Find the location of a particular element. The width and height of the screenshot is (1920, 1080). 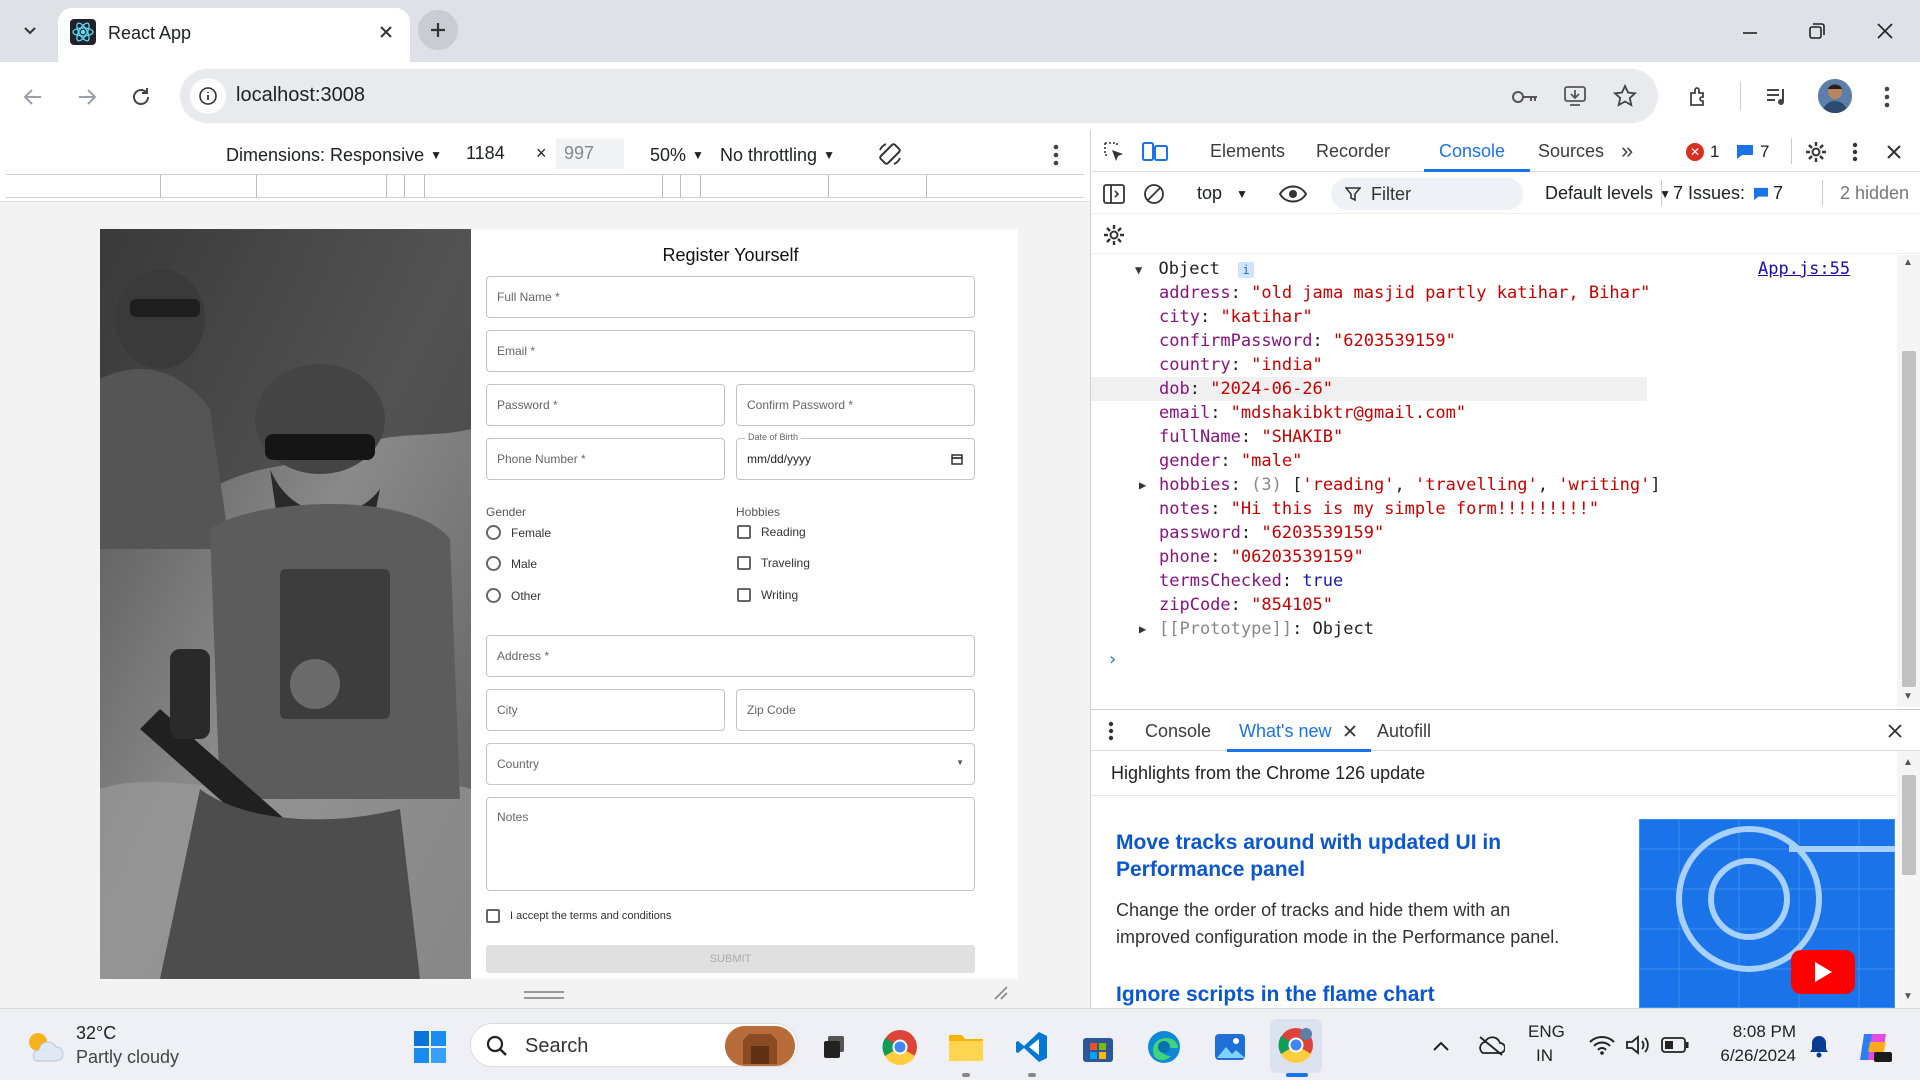

hidden-count: 2 hidden is located at coordinates (1874, 193).